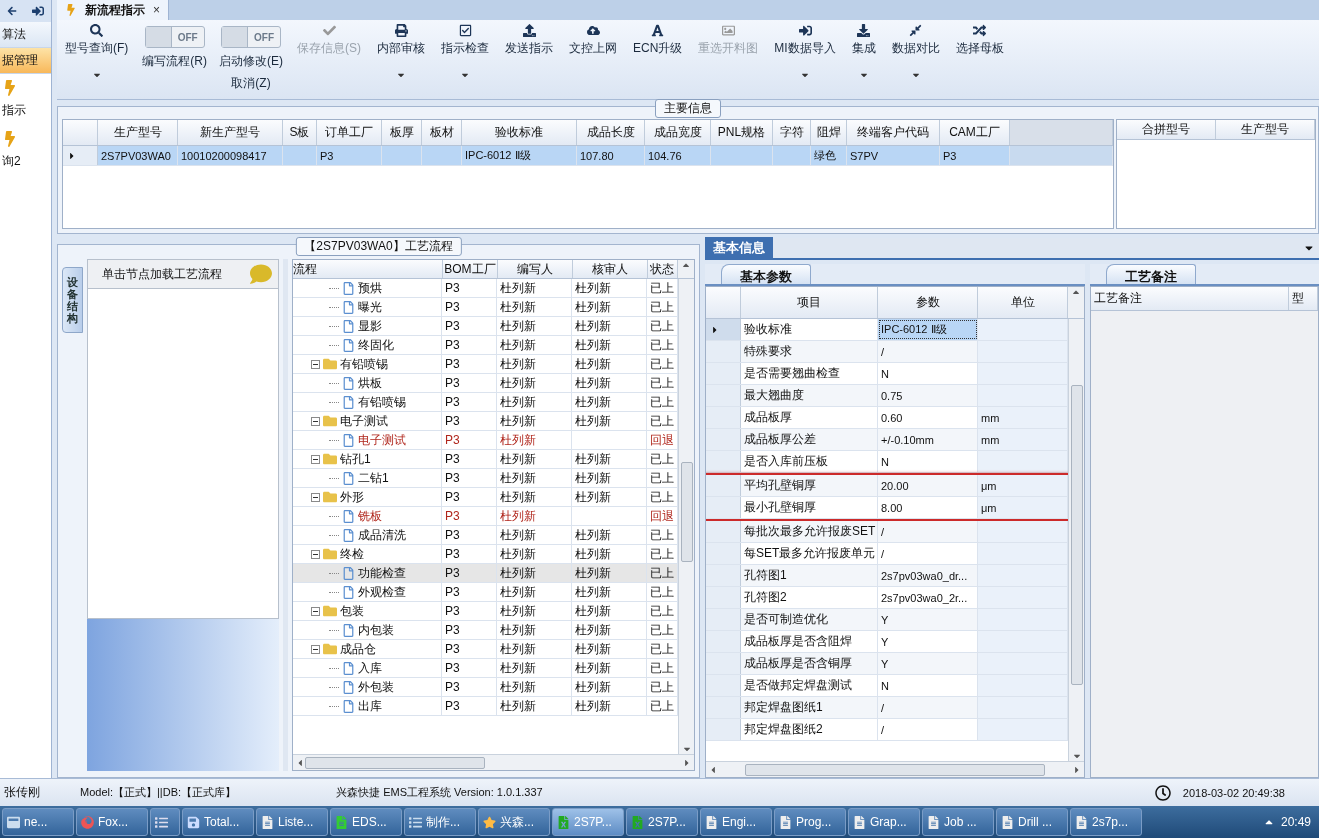 The image size is (1319, 838). What do you see at coordinates (381, 592) in the screenshot?
I see `tree-label: 外观检查` at bounding box center [381, 592].